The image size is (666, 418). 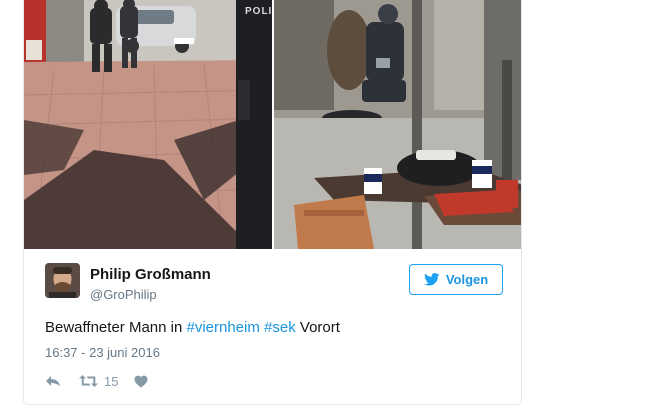 I want to click on tweet-timestamp: 16:37 - 23 juni 2016, so click(x=102, y=352).